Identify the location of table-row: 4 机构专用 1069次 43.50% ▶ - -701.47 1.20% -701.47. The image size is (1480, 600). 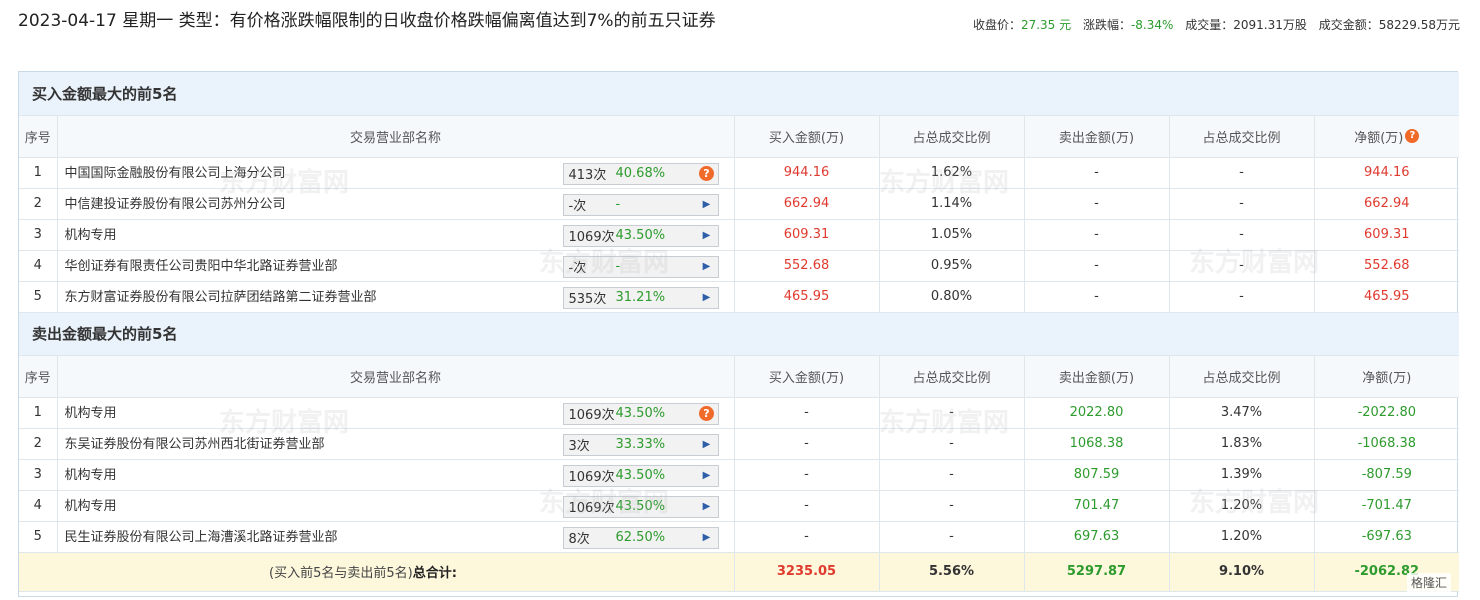
(739, 506).